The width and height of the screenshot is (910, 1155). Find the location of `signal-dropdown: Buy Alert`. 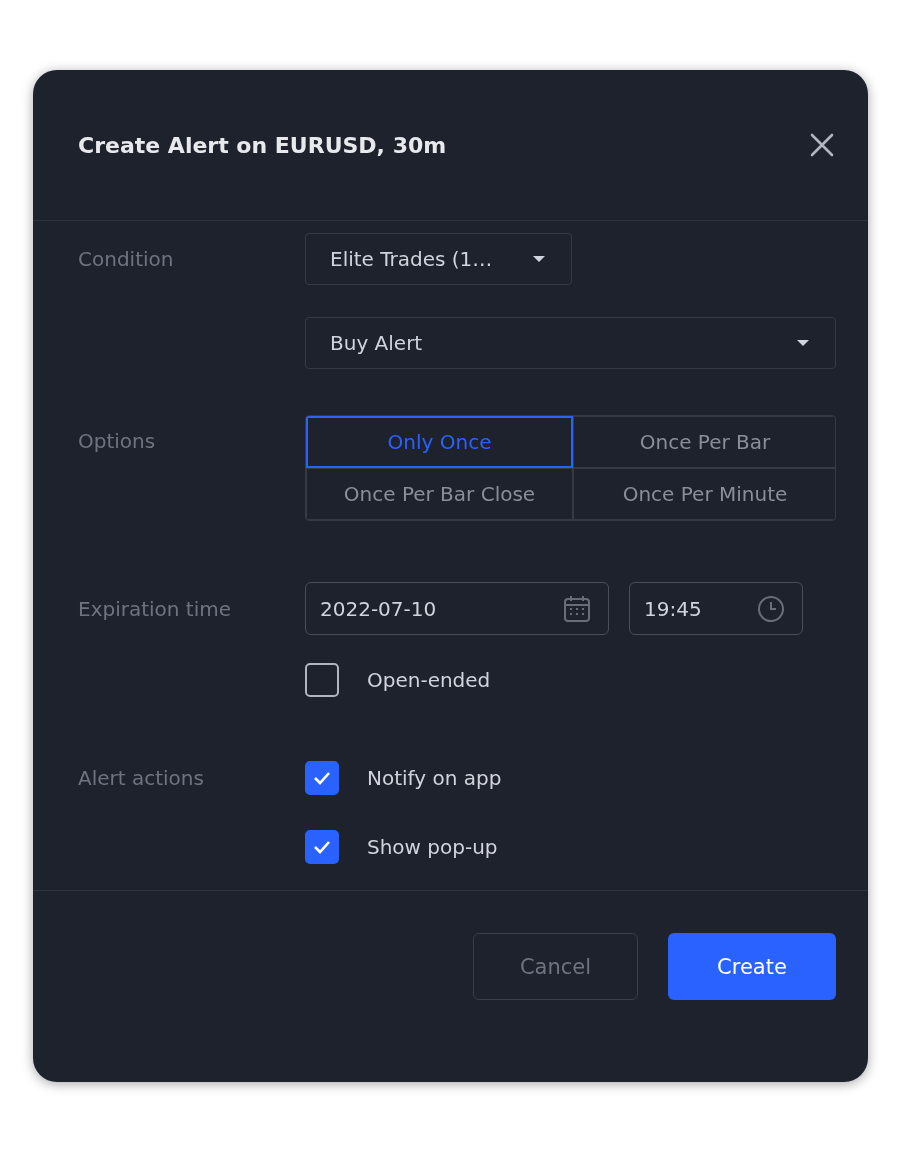

signal-dropdown: Buy Alert is located at coordinates (570, 343).